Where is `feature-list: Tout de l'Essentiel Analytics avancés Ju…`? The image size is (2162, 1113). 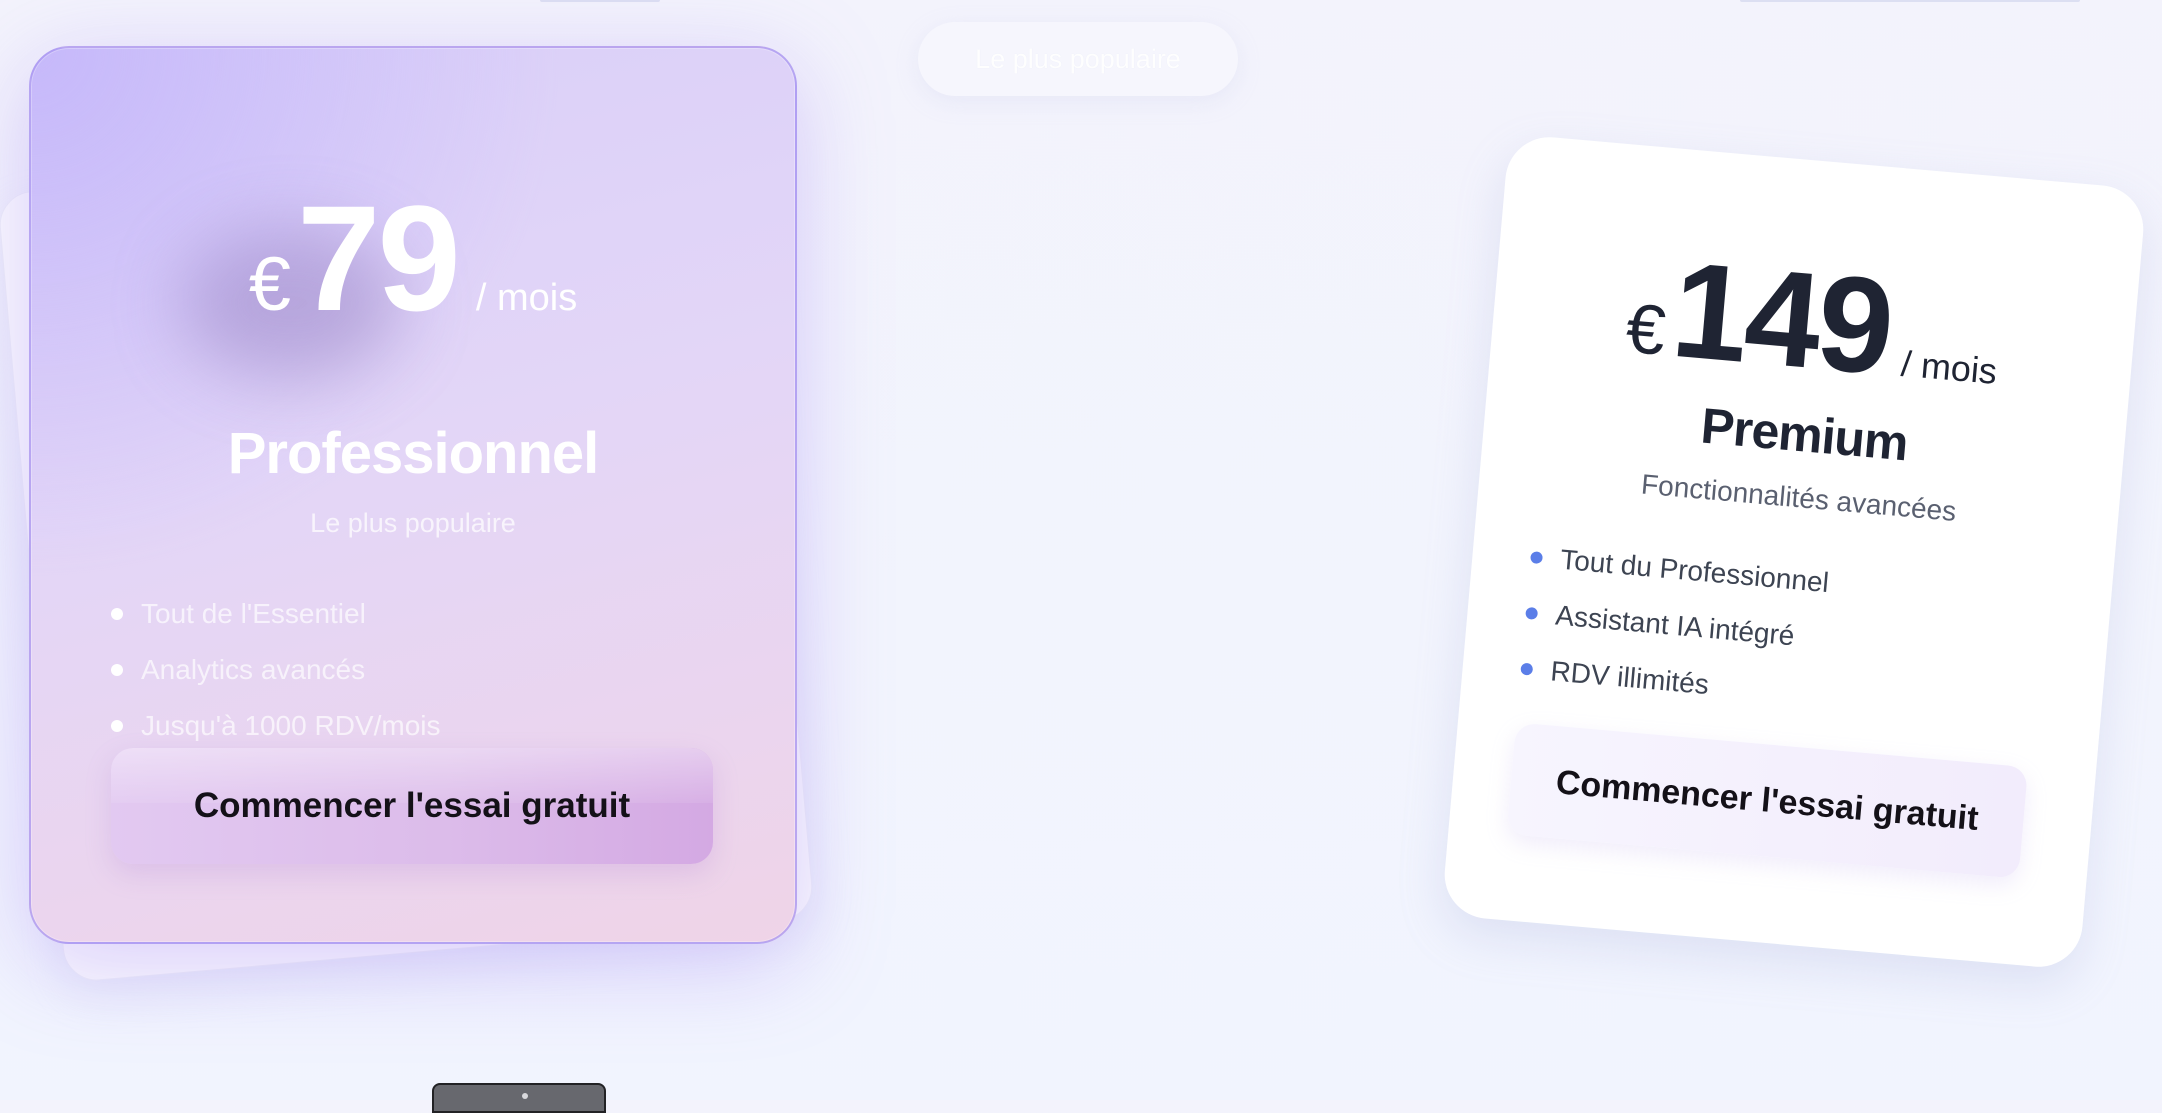 feature-list: Tout de l'Essentiel Analytics avancés Ju… is located at coordinates (276, 670).